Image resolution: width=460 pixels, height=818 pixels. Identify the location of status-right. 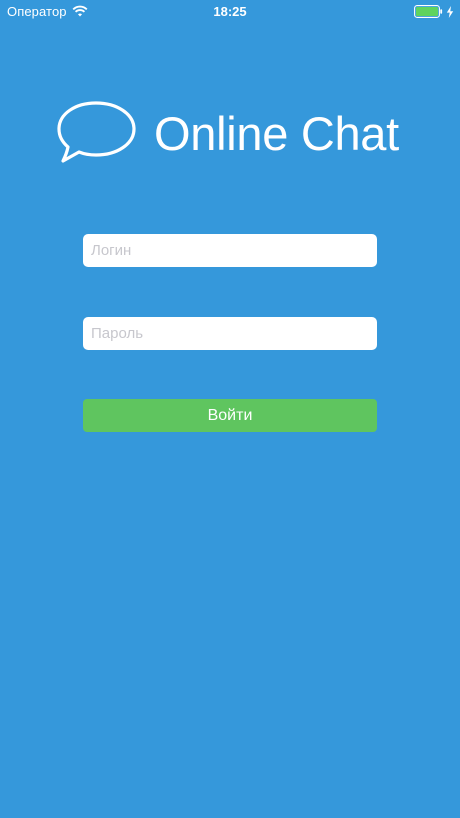
(434, 11).